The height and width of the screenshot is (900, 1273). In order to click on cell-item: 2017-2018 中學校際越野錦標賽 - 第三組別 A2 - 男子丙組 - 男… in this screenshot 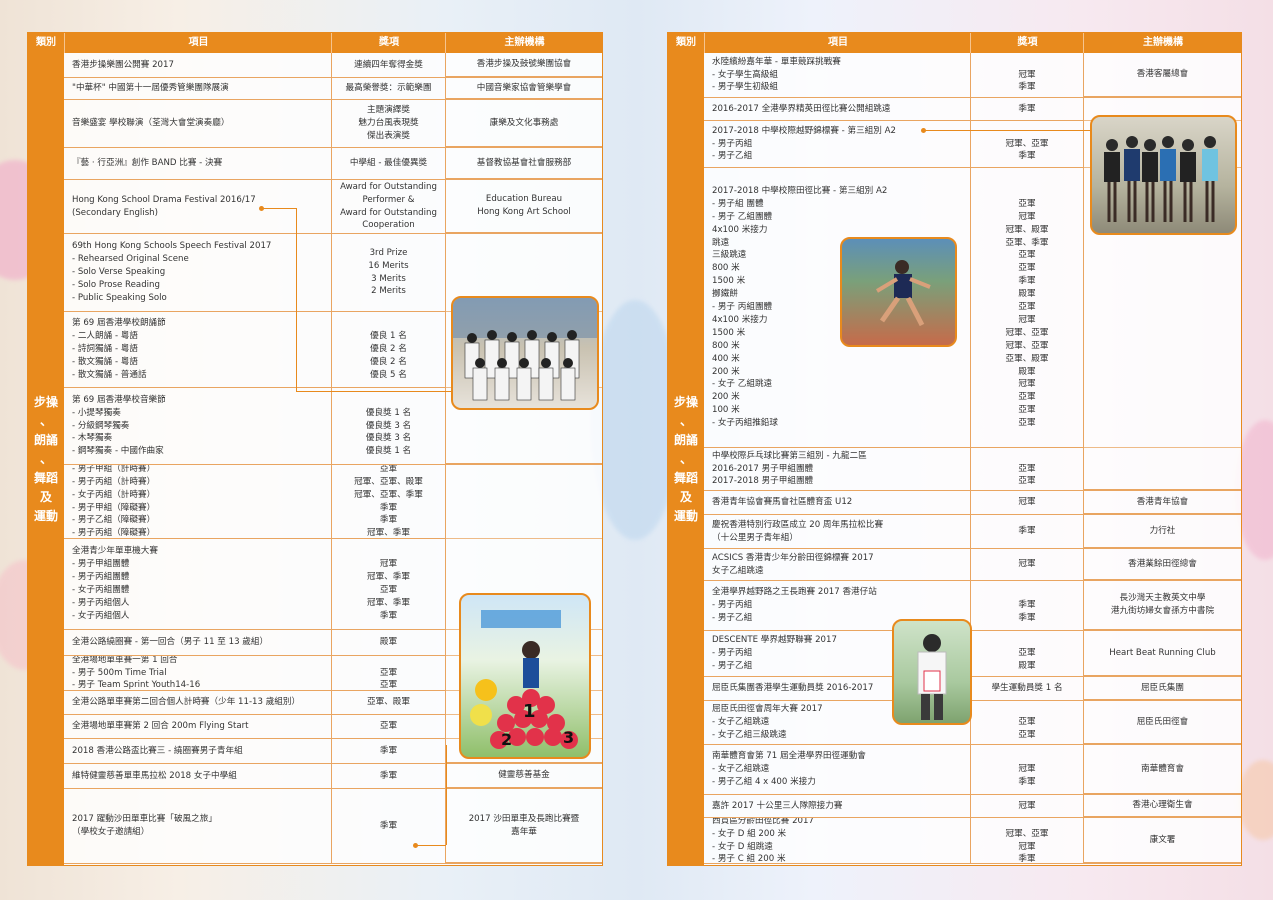, I will do `click(804, 143)`.